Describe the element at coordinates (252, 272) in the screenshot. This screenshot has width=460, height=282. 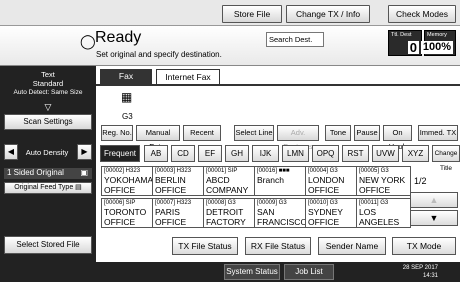
I see `system-status-button: System Status` at that location.